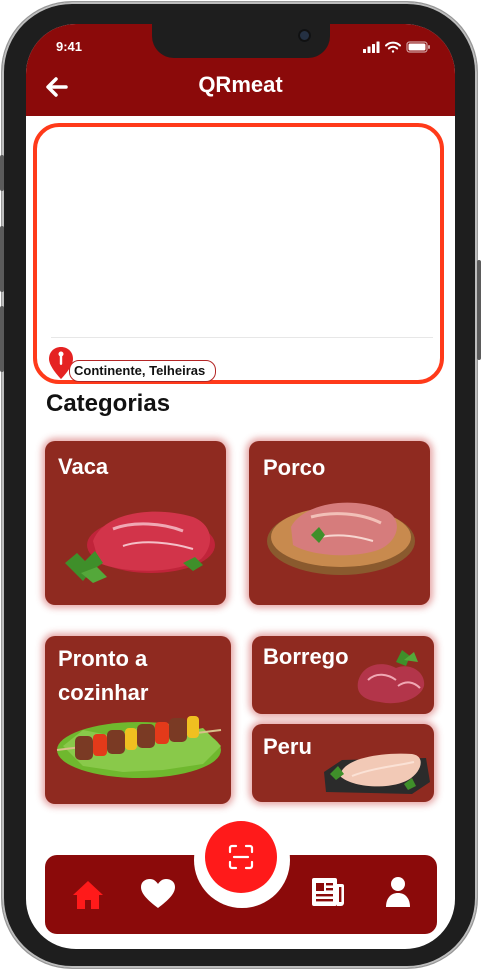 This screenshot has width=481, height=972. I want to click on map-divider, so click(242, 337).